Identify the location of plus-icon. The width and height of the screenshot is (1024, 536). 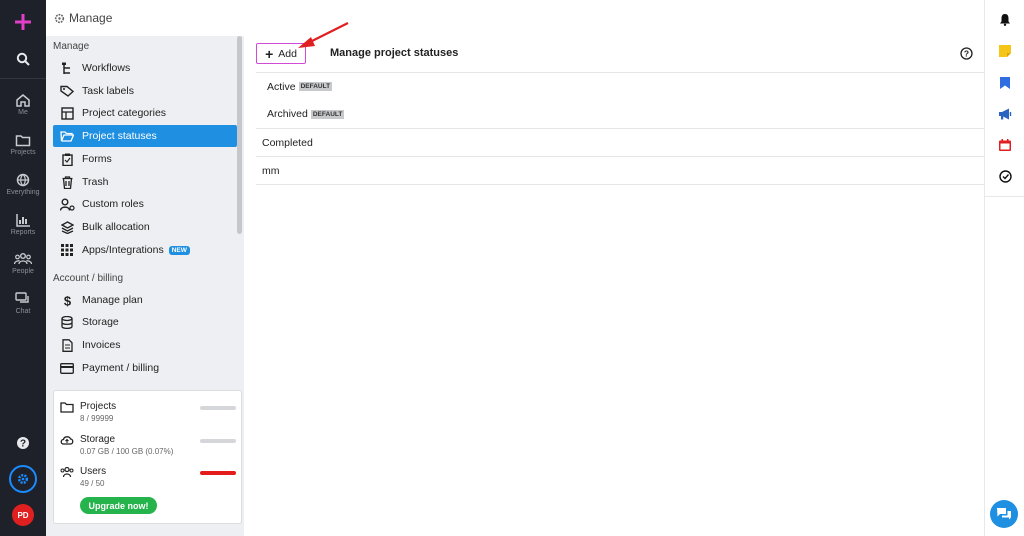
(23, 22).